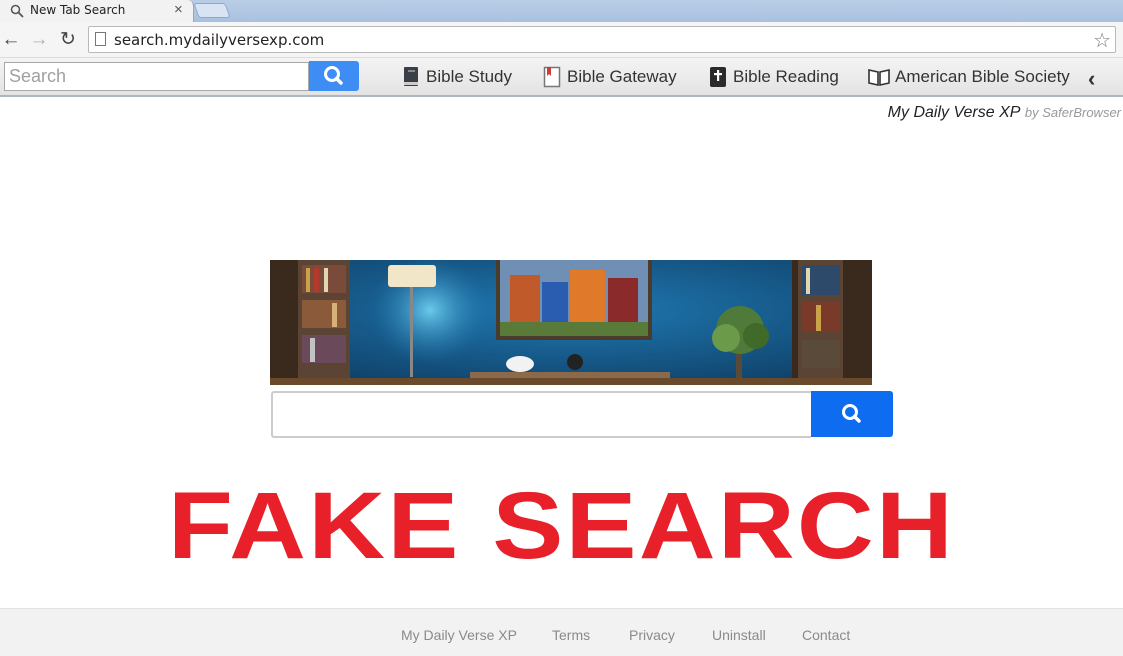 This screenshot has width=1123, height=656. Describe the element at coordinates (739, 635) in the screenshot. I see `footer-link-uninstall: Uninstall` at that location.